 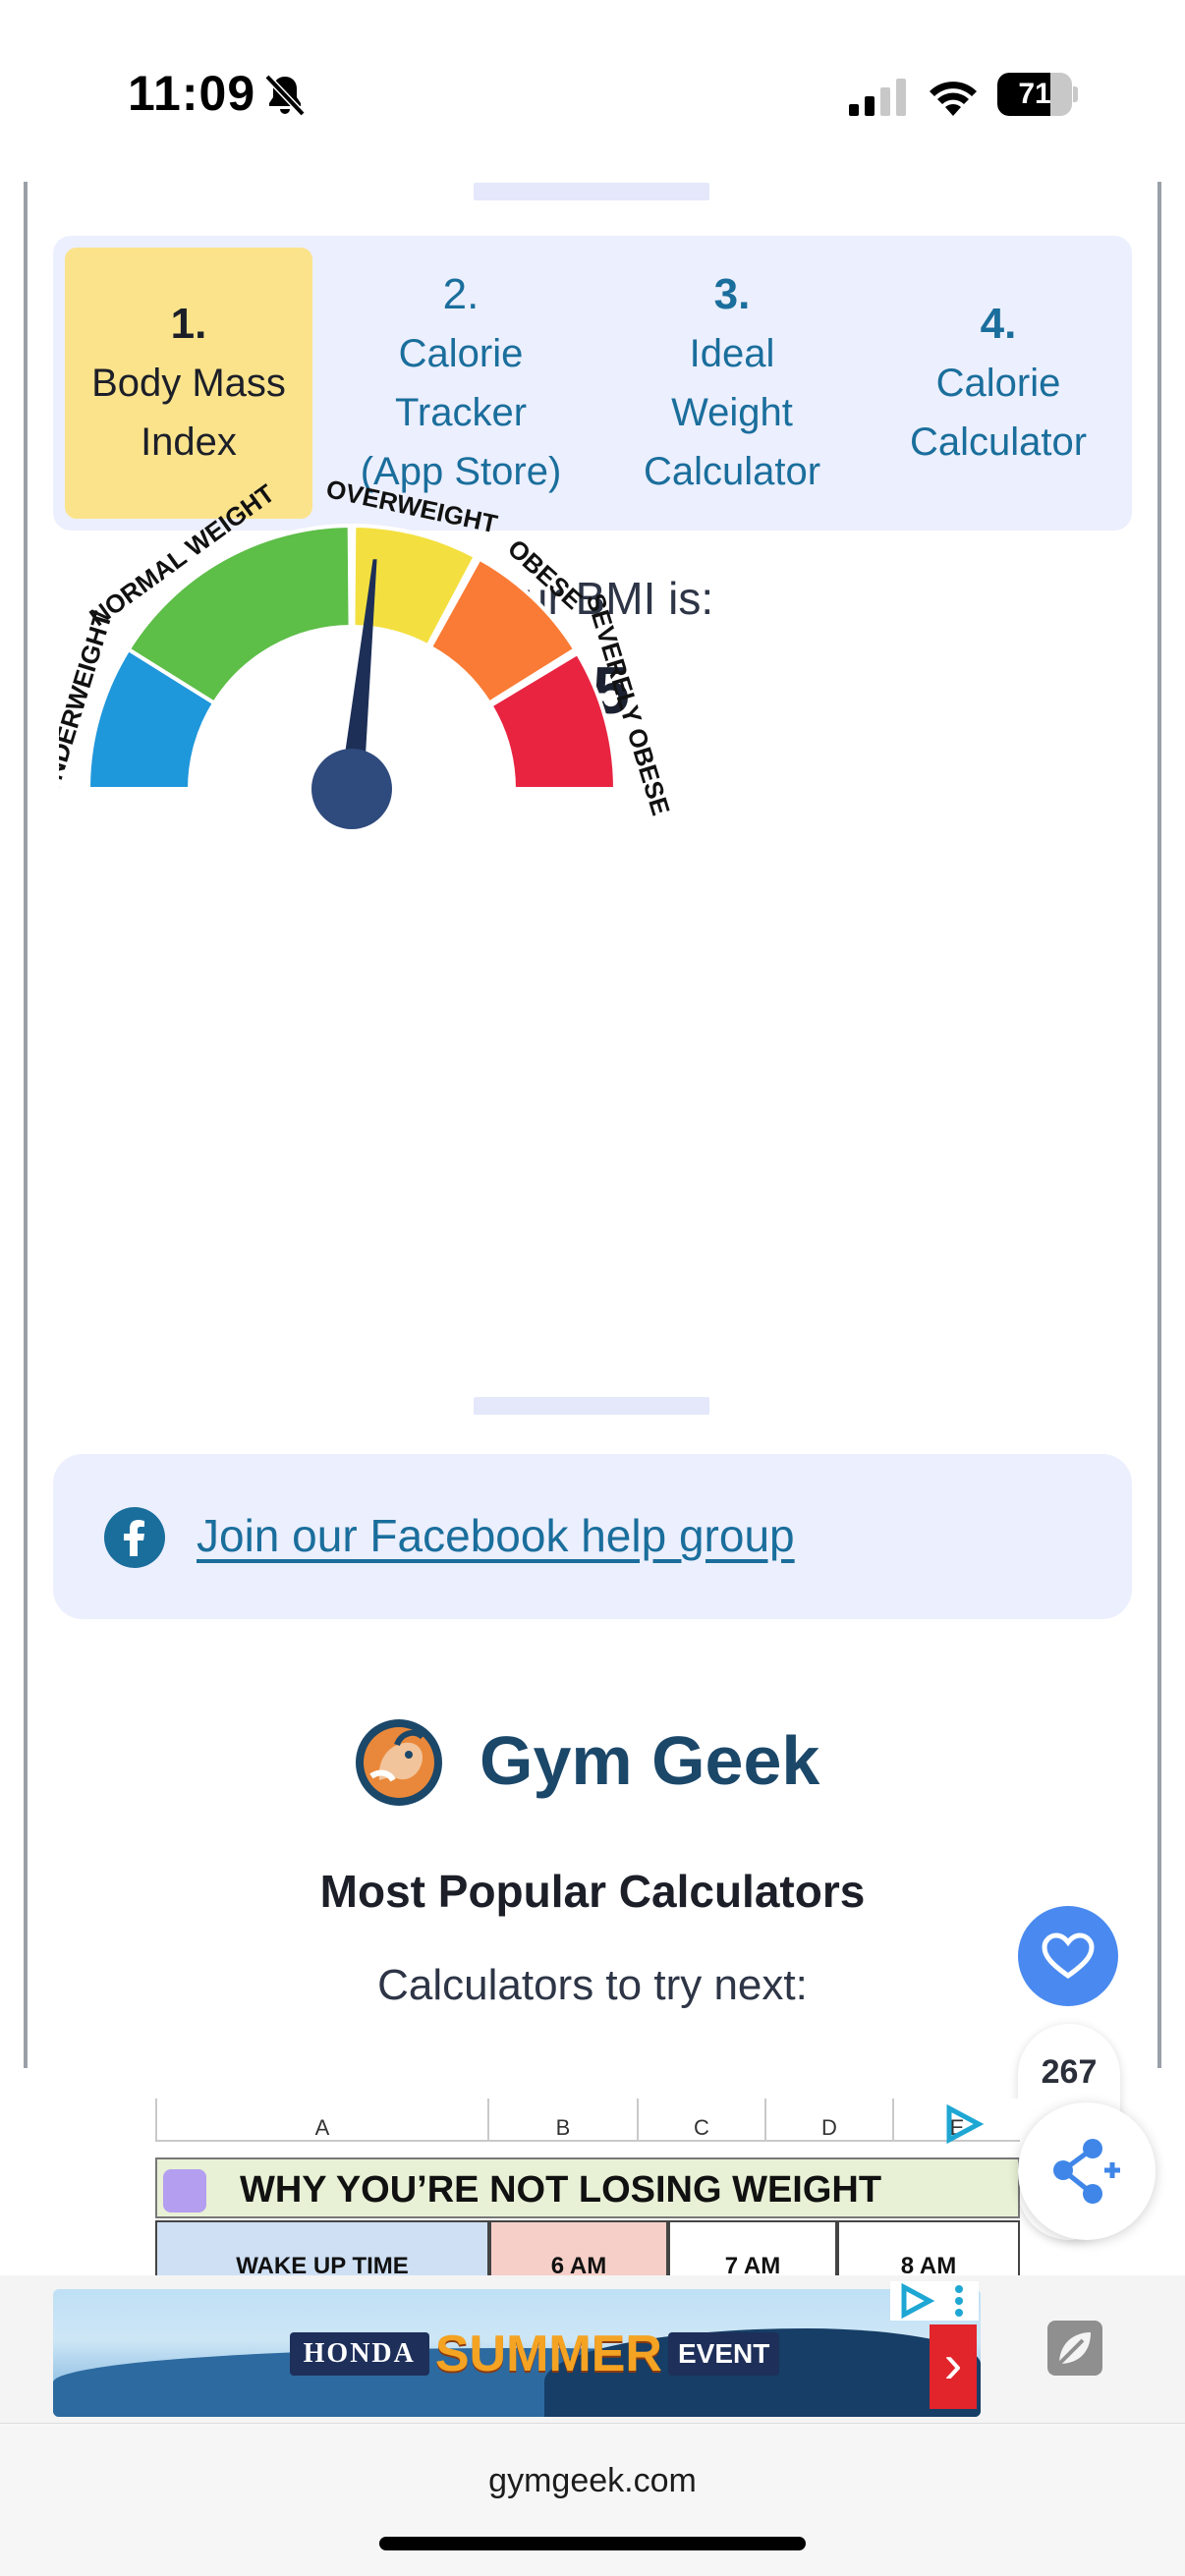 I want to click on sheet-ad-title: WHY YOU’RE NOT LOSING WEIGHT, so click(x=561, y=2190).